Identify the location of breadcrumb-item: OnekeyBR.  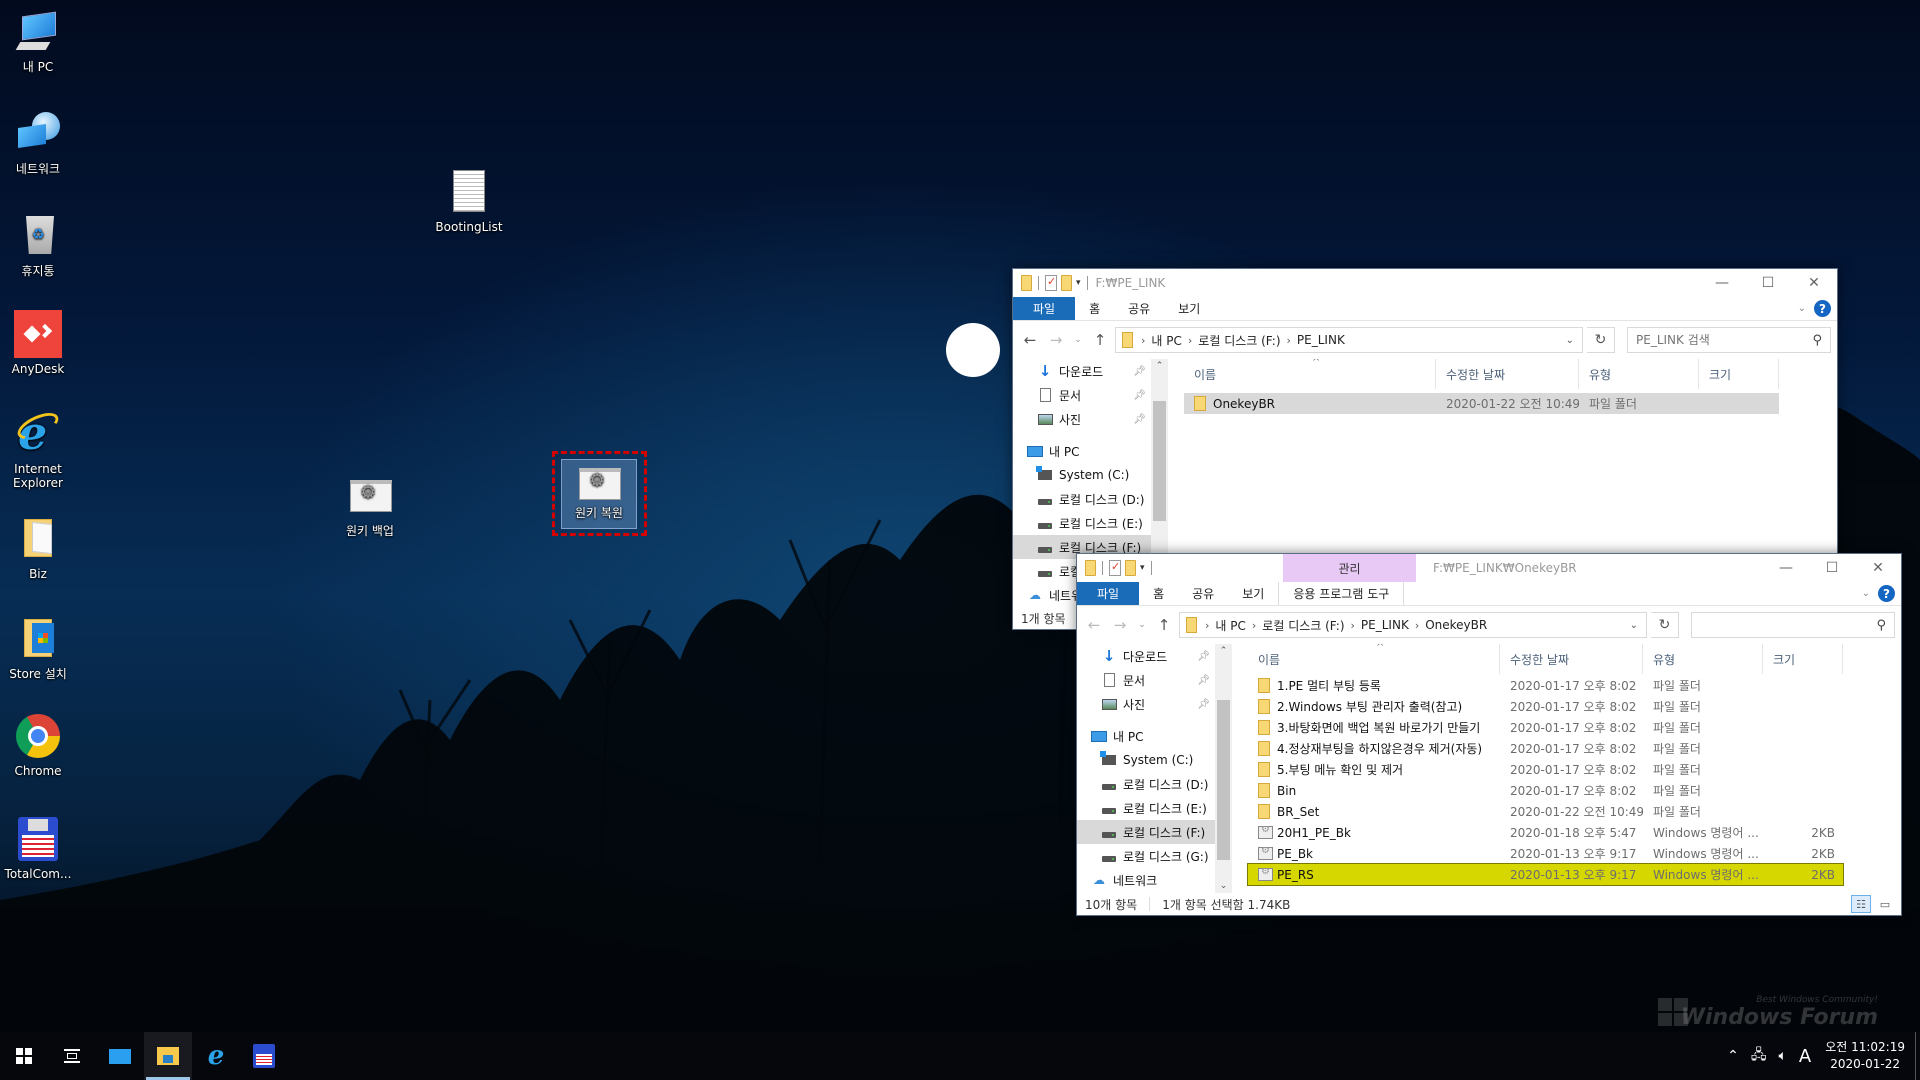
(1456, 625).